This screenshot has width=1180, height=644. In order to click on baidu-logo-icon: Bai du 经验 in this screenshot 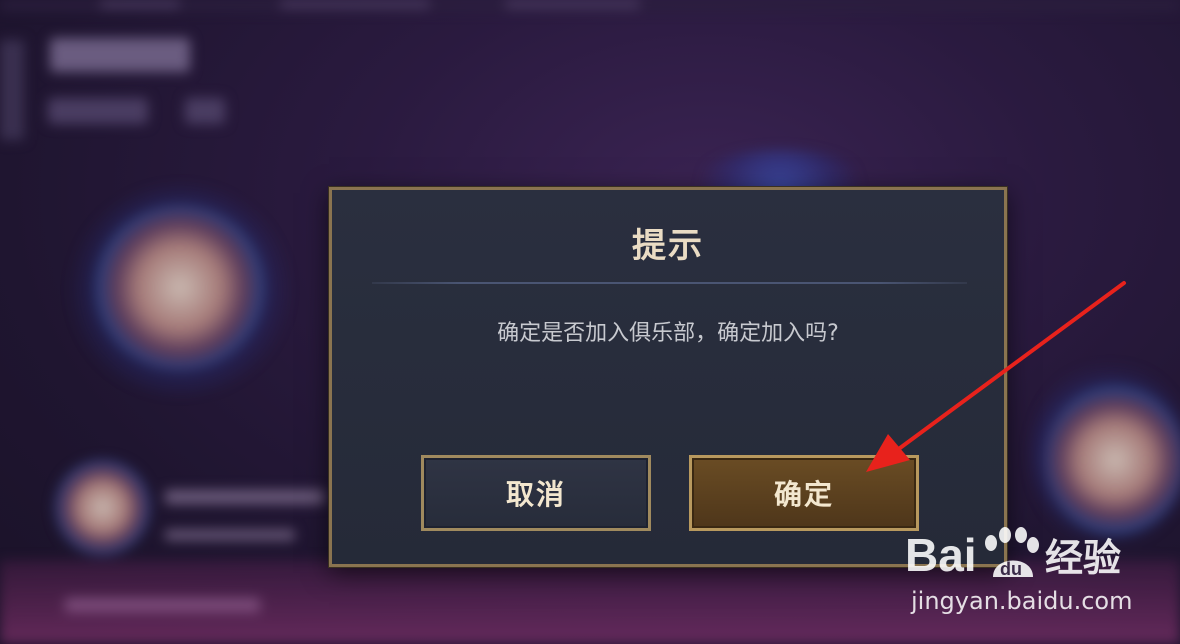, I will do `click(1013, 554)`.